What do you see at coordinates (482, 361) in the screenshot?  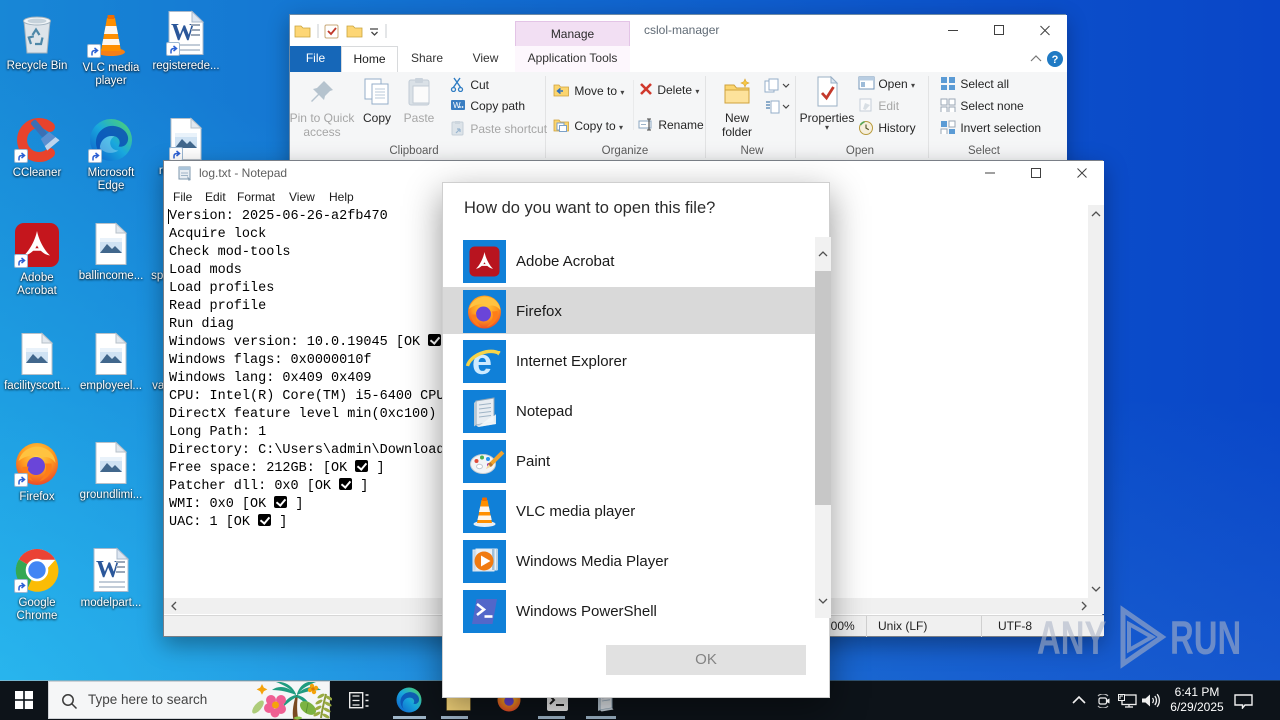 I see `svg-text: e` at bounding box center [482, 361].